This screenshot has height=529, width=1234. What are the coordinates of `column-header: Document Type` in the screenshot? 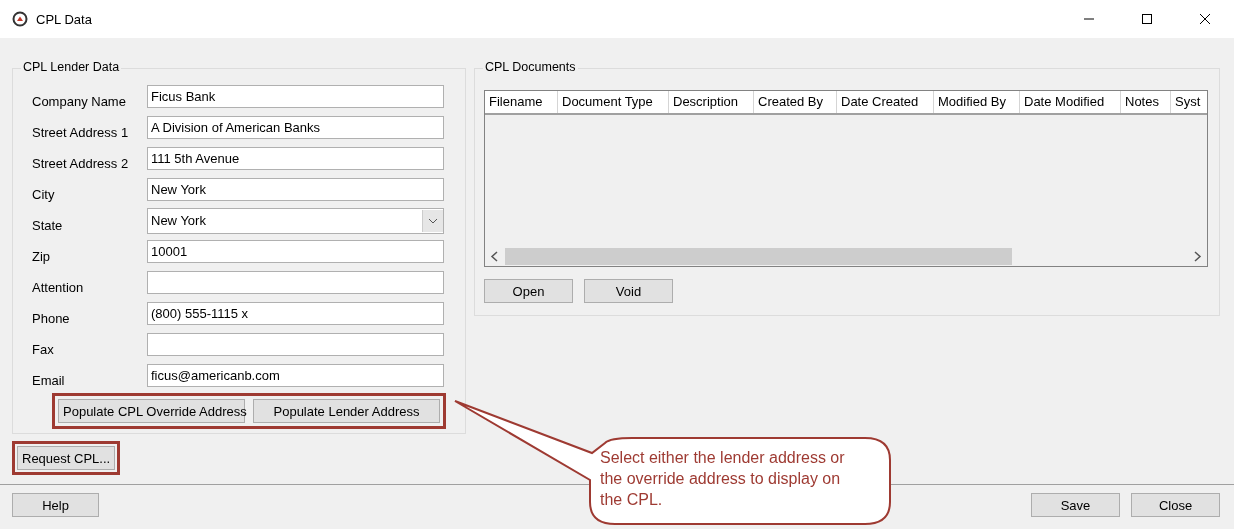 It's located at (613, 102).